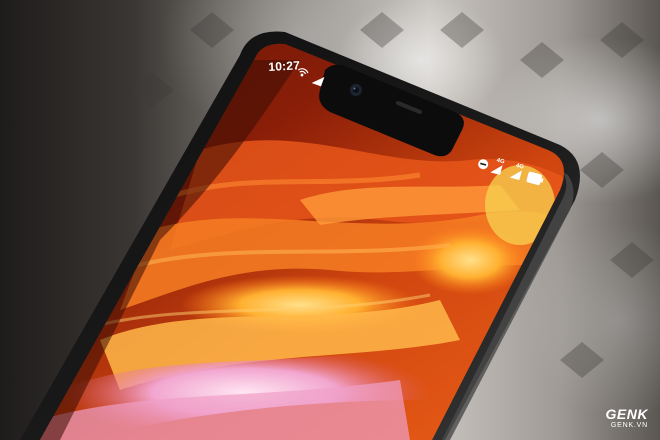 The height and width of the screenshot is (440, 660). I want to click on watermark-brand: GENK, so click(626, 414).